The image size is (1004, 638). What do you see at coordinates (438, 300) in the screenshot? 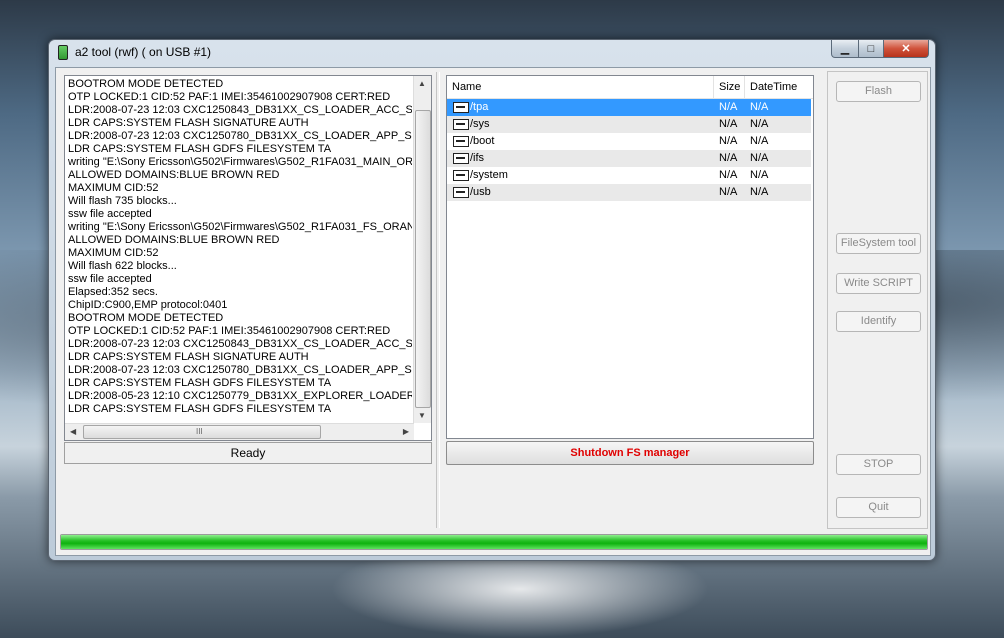
I see `panel-divider` at bounding box center [438, 300].